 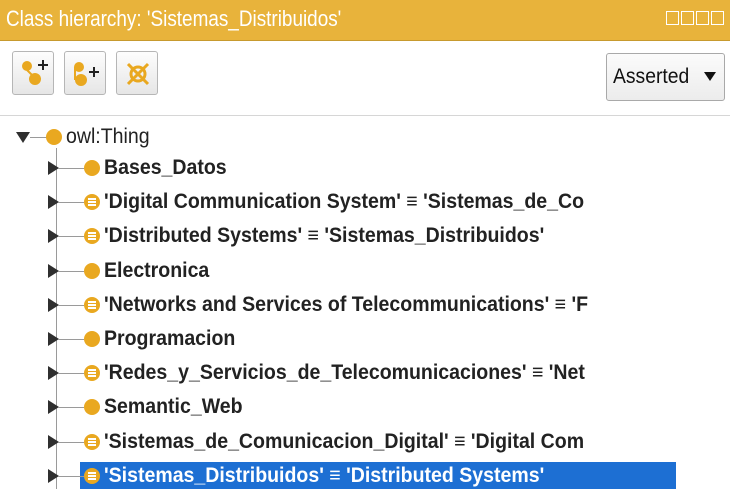 I want to click on add-sibling-class-button, so click(x=85, y=73).